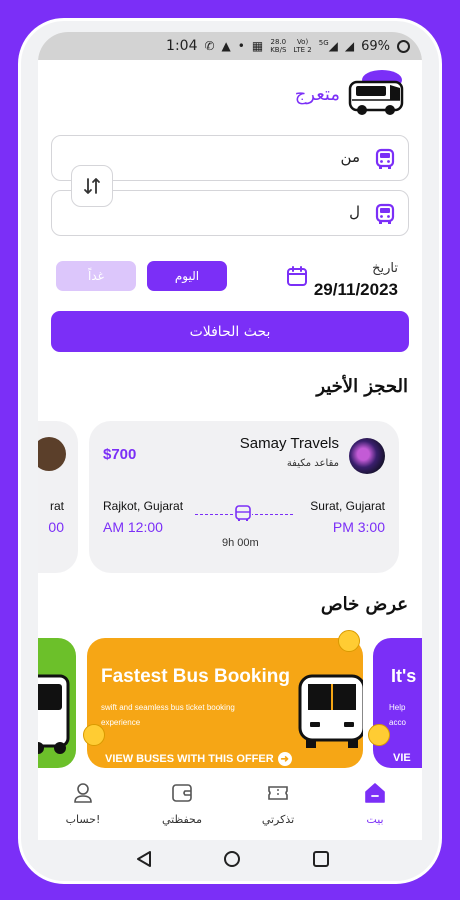  I want to click on net-speed-value: 28.0, so click(278, 42).